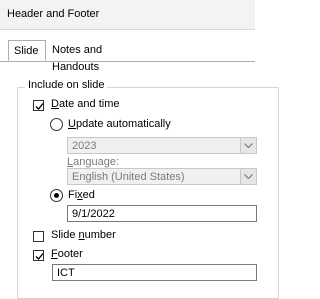  I want to click on tab-notes-handouts: Notes and Handouts, so click(100, 57).